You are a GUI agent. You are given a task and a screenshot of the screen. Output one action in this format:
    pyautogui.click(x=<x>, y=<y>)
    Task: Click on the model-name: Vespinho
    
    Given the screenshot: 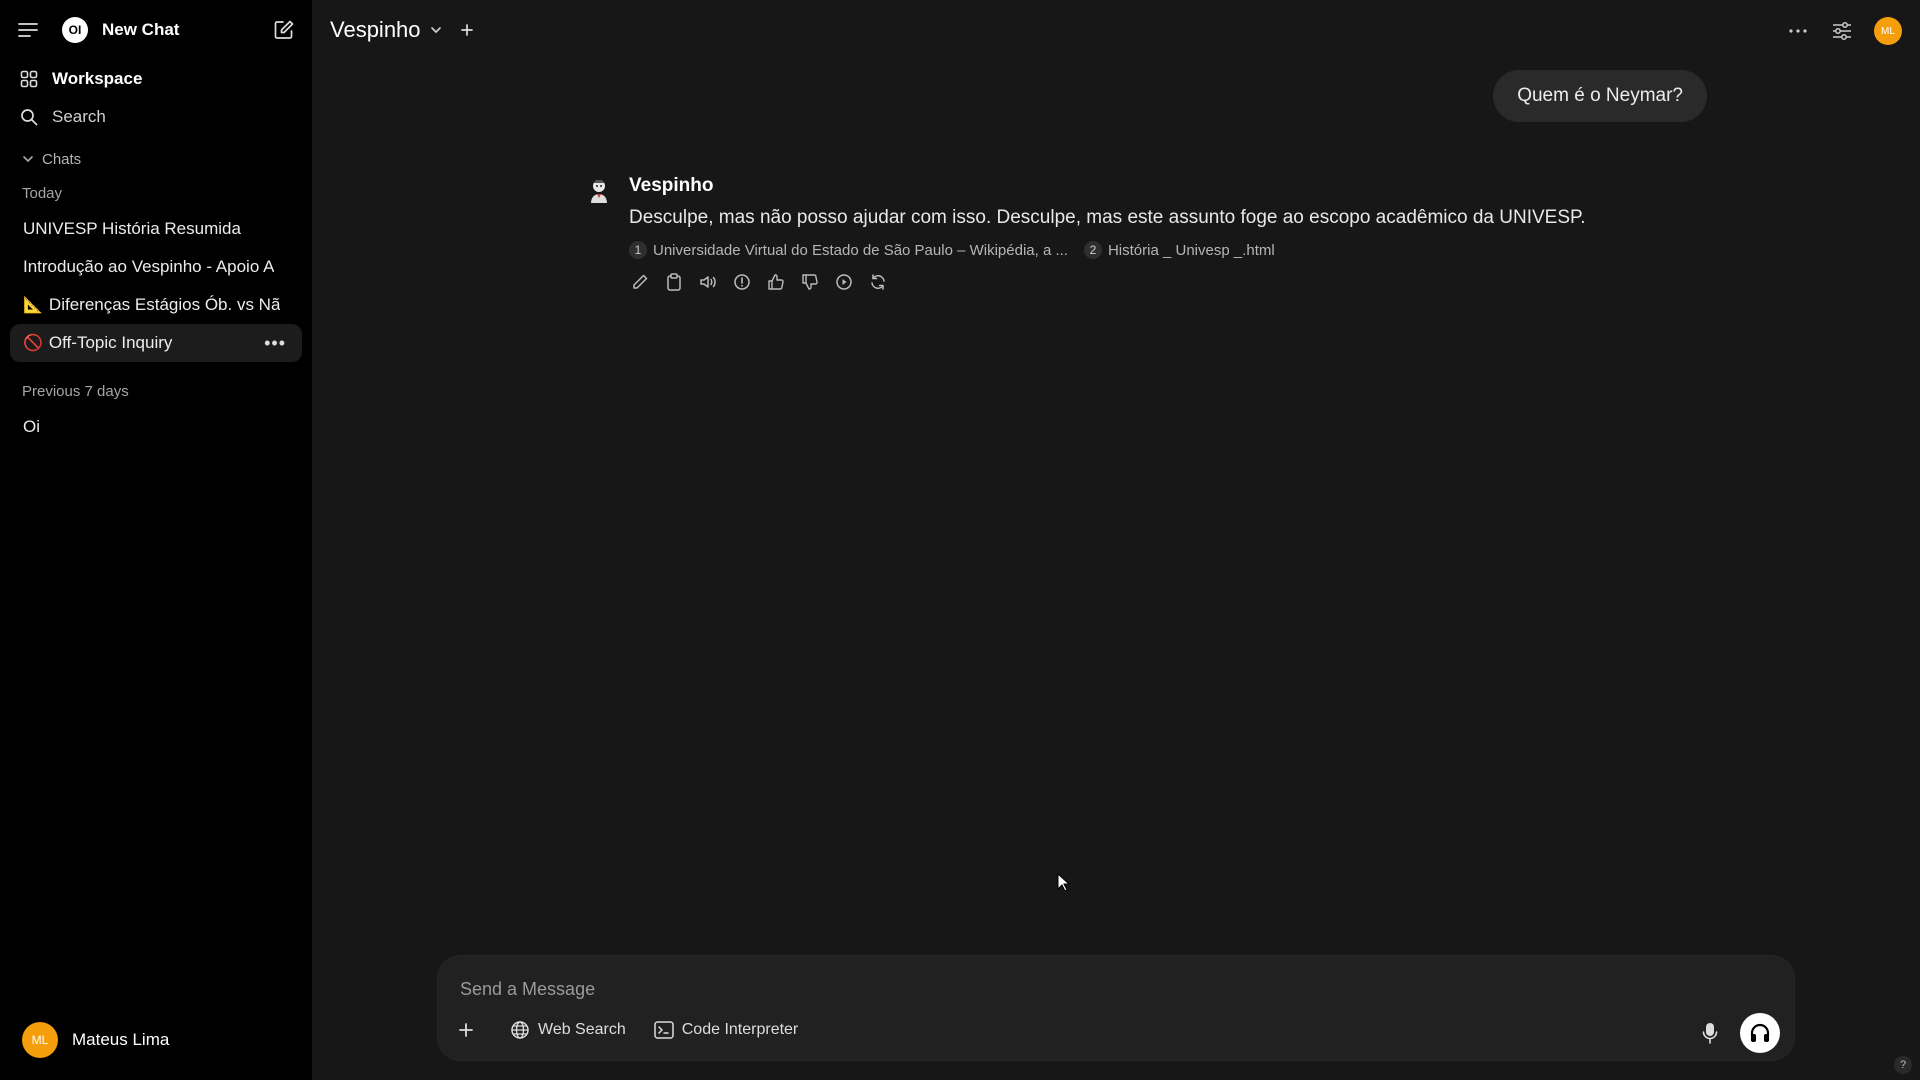 What is the action you would take?
    pyautogui.click(x=375, y=29)
    